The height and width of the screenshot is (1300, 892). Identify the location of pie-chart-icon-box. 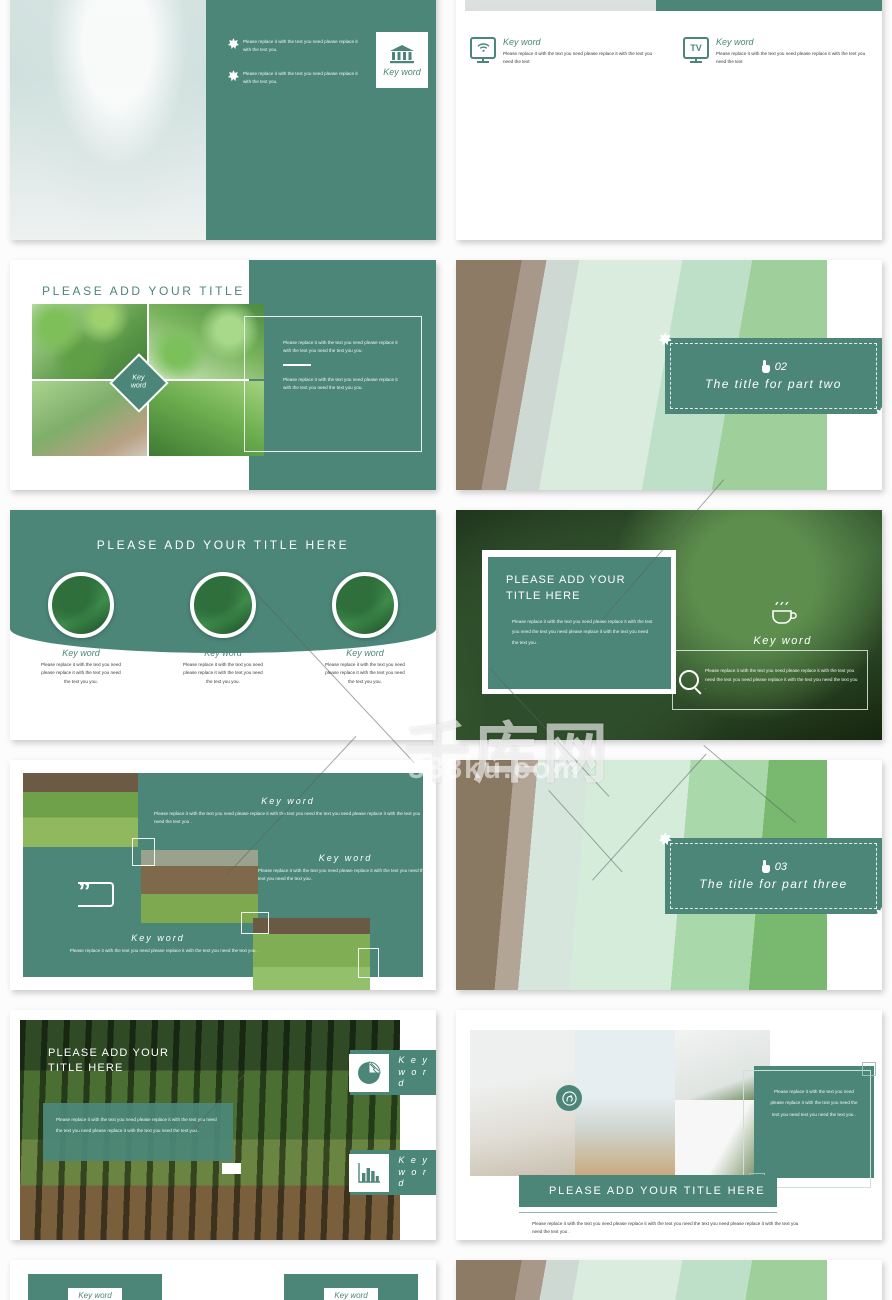
(369, 1072).